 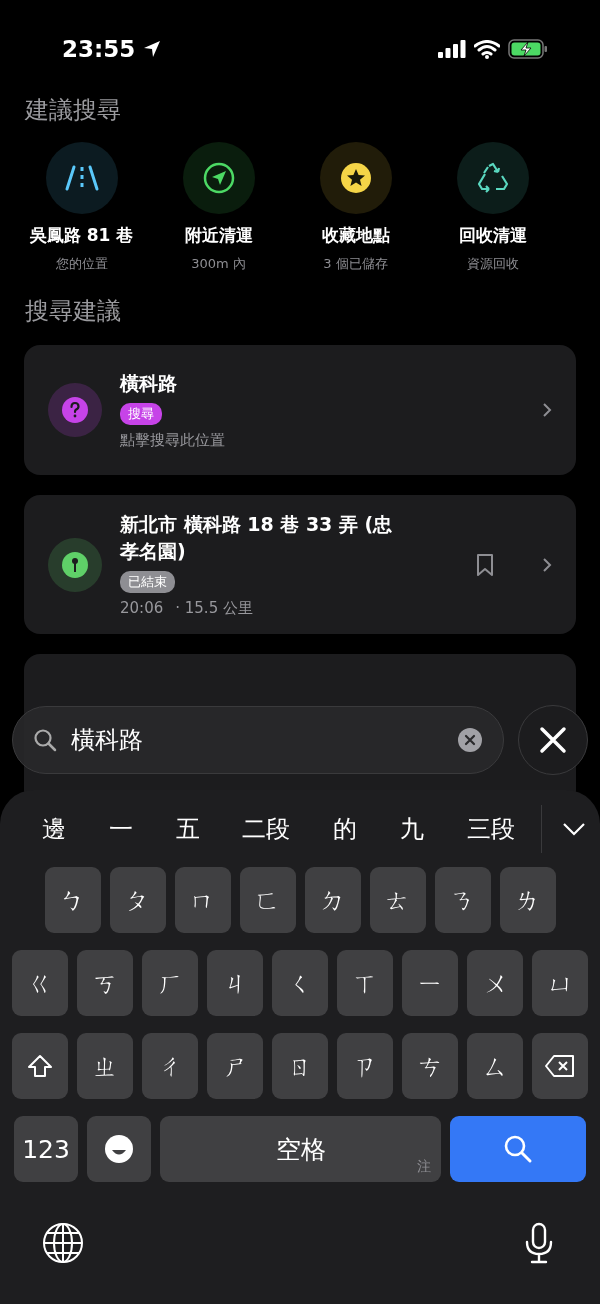 I want to click on result-card: 新北市 橫科路 18 巷 33 弄 (忠孝名園) 已結束 20:06 · 15.5 公里, so click(x=300, y=564).